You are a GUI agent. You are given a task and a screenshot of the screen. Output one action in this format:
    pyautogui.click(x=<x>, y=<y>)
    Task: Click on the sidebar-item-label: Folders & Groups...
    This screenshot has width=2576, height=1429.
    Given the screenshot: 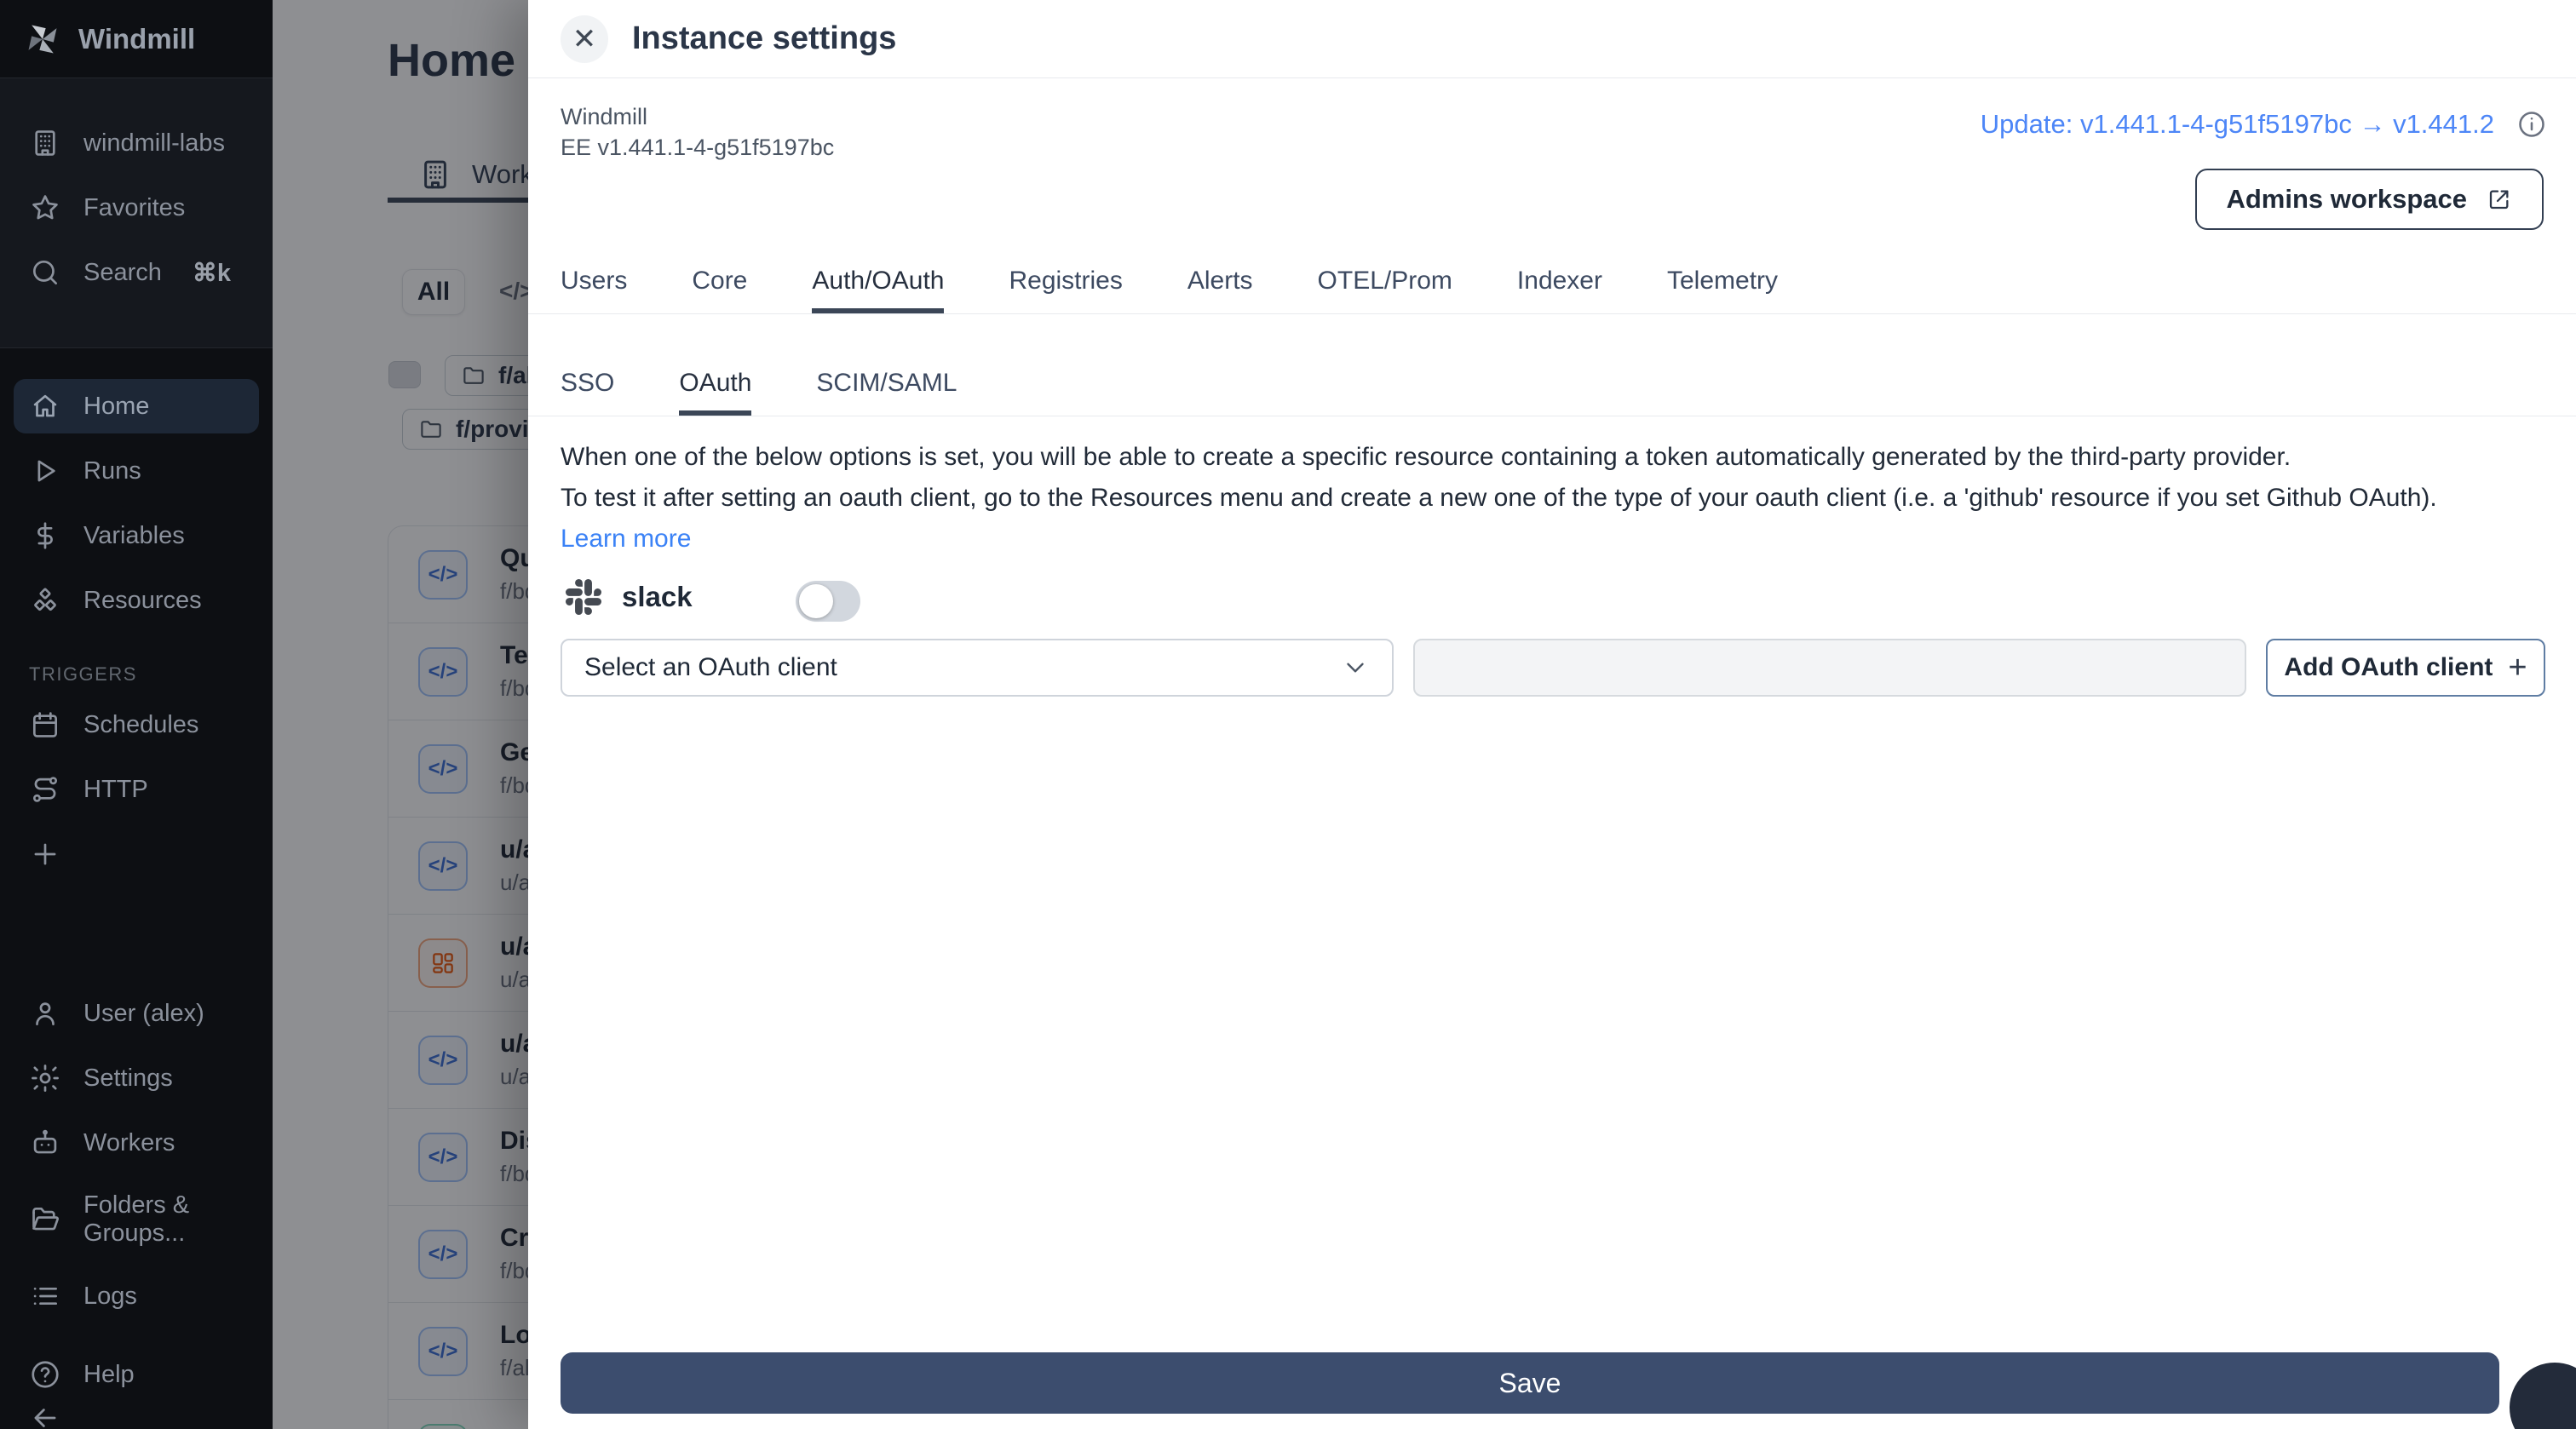 What is the action you would take?
    pyautogui.click(x=136, y=1219)
    